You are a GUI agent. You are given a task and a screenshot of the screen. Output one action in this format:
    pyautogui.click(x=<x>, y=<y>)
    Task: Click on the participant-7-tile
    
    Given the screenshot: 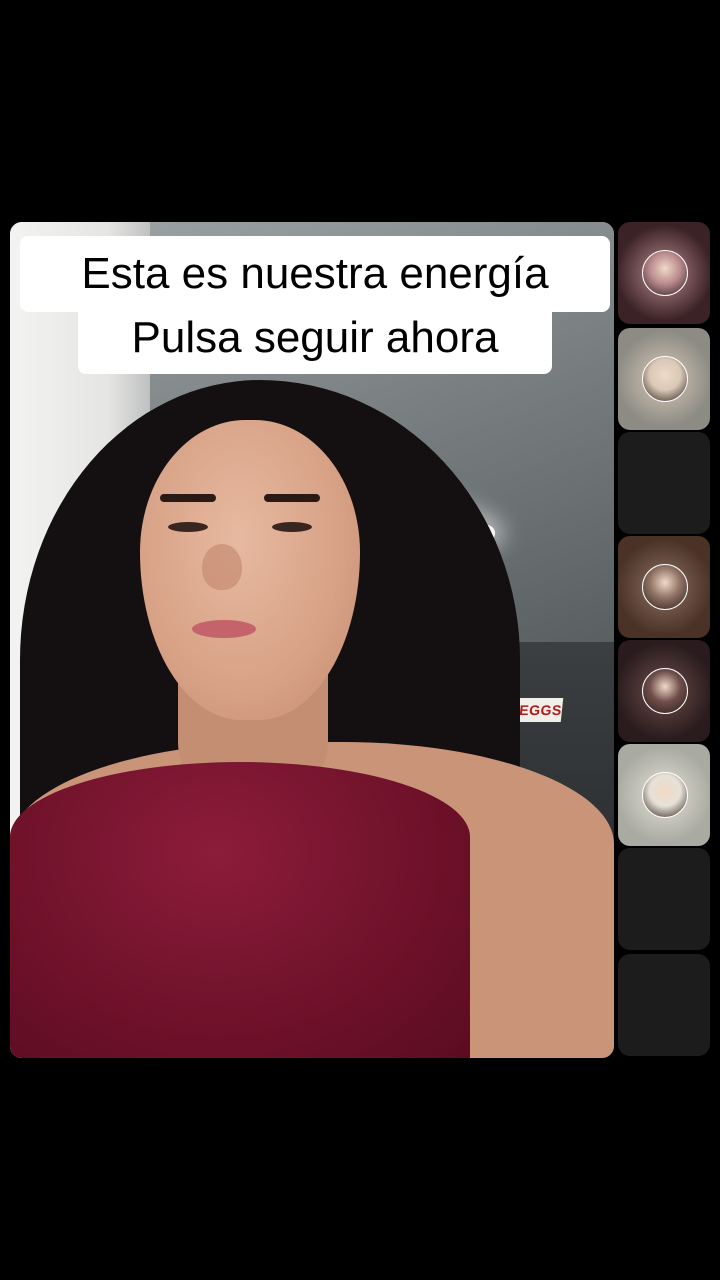 What is the action you would take?
    pyautogui.click(x=664, y=899)
    